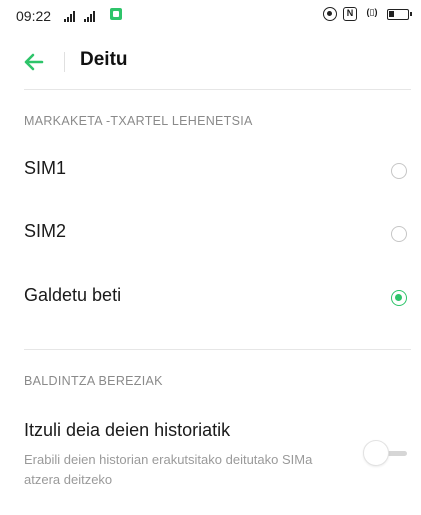 Image resolution: width=421 pixels, height=515 pixels. Describe the element at coordinates (93, 381) in the screenshot. I see `section-header-special: BALDINTZA BEREZIAK` at that location.